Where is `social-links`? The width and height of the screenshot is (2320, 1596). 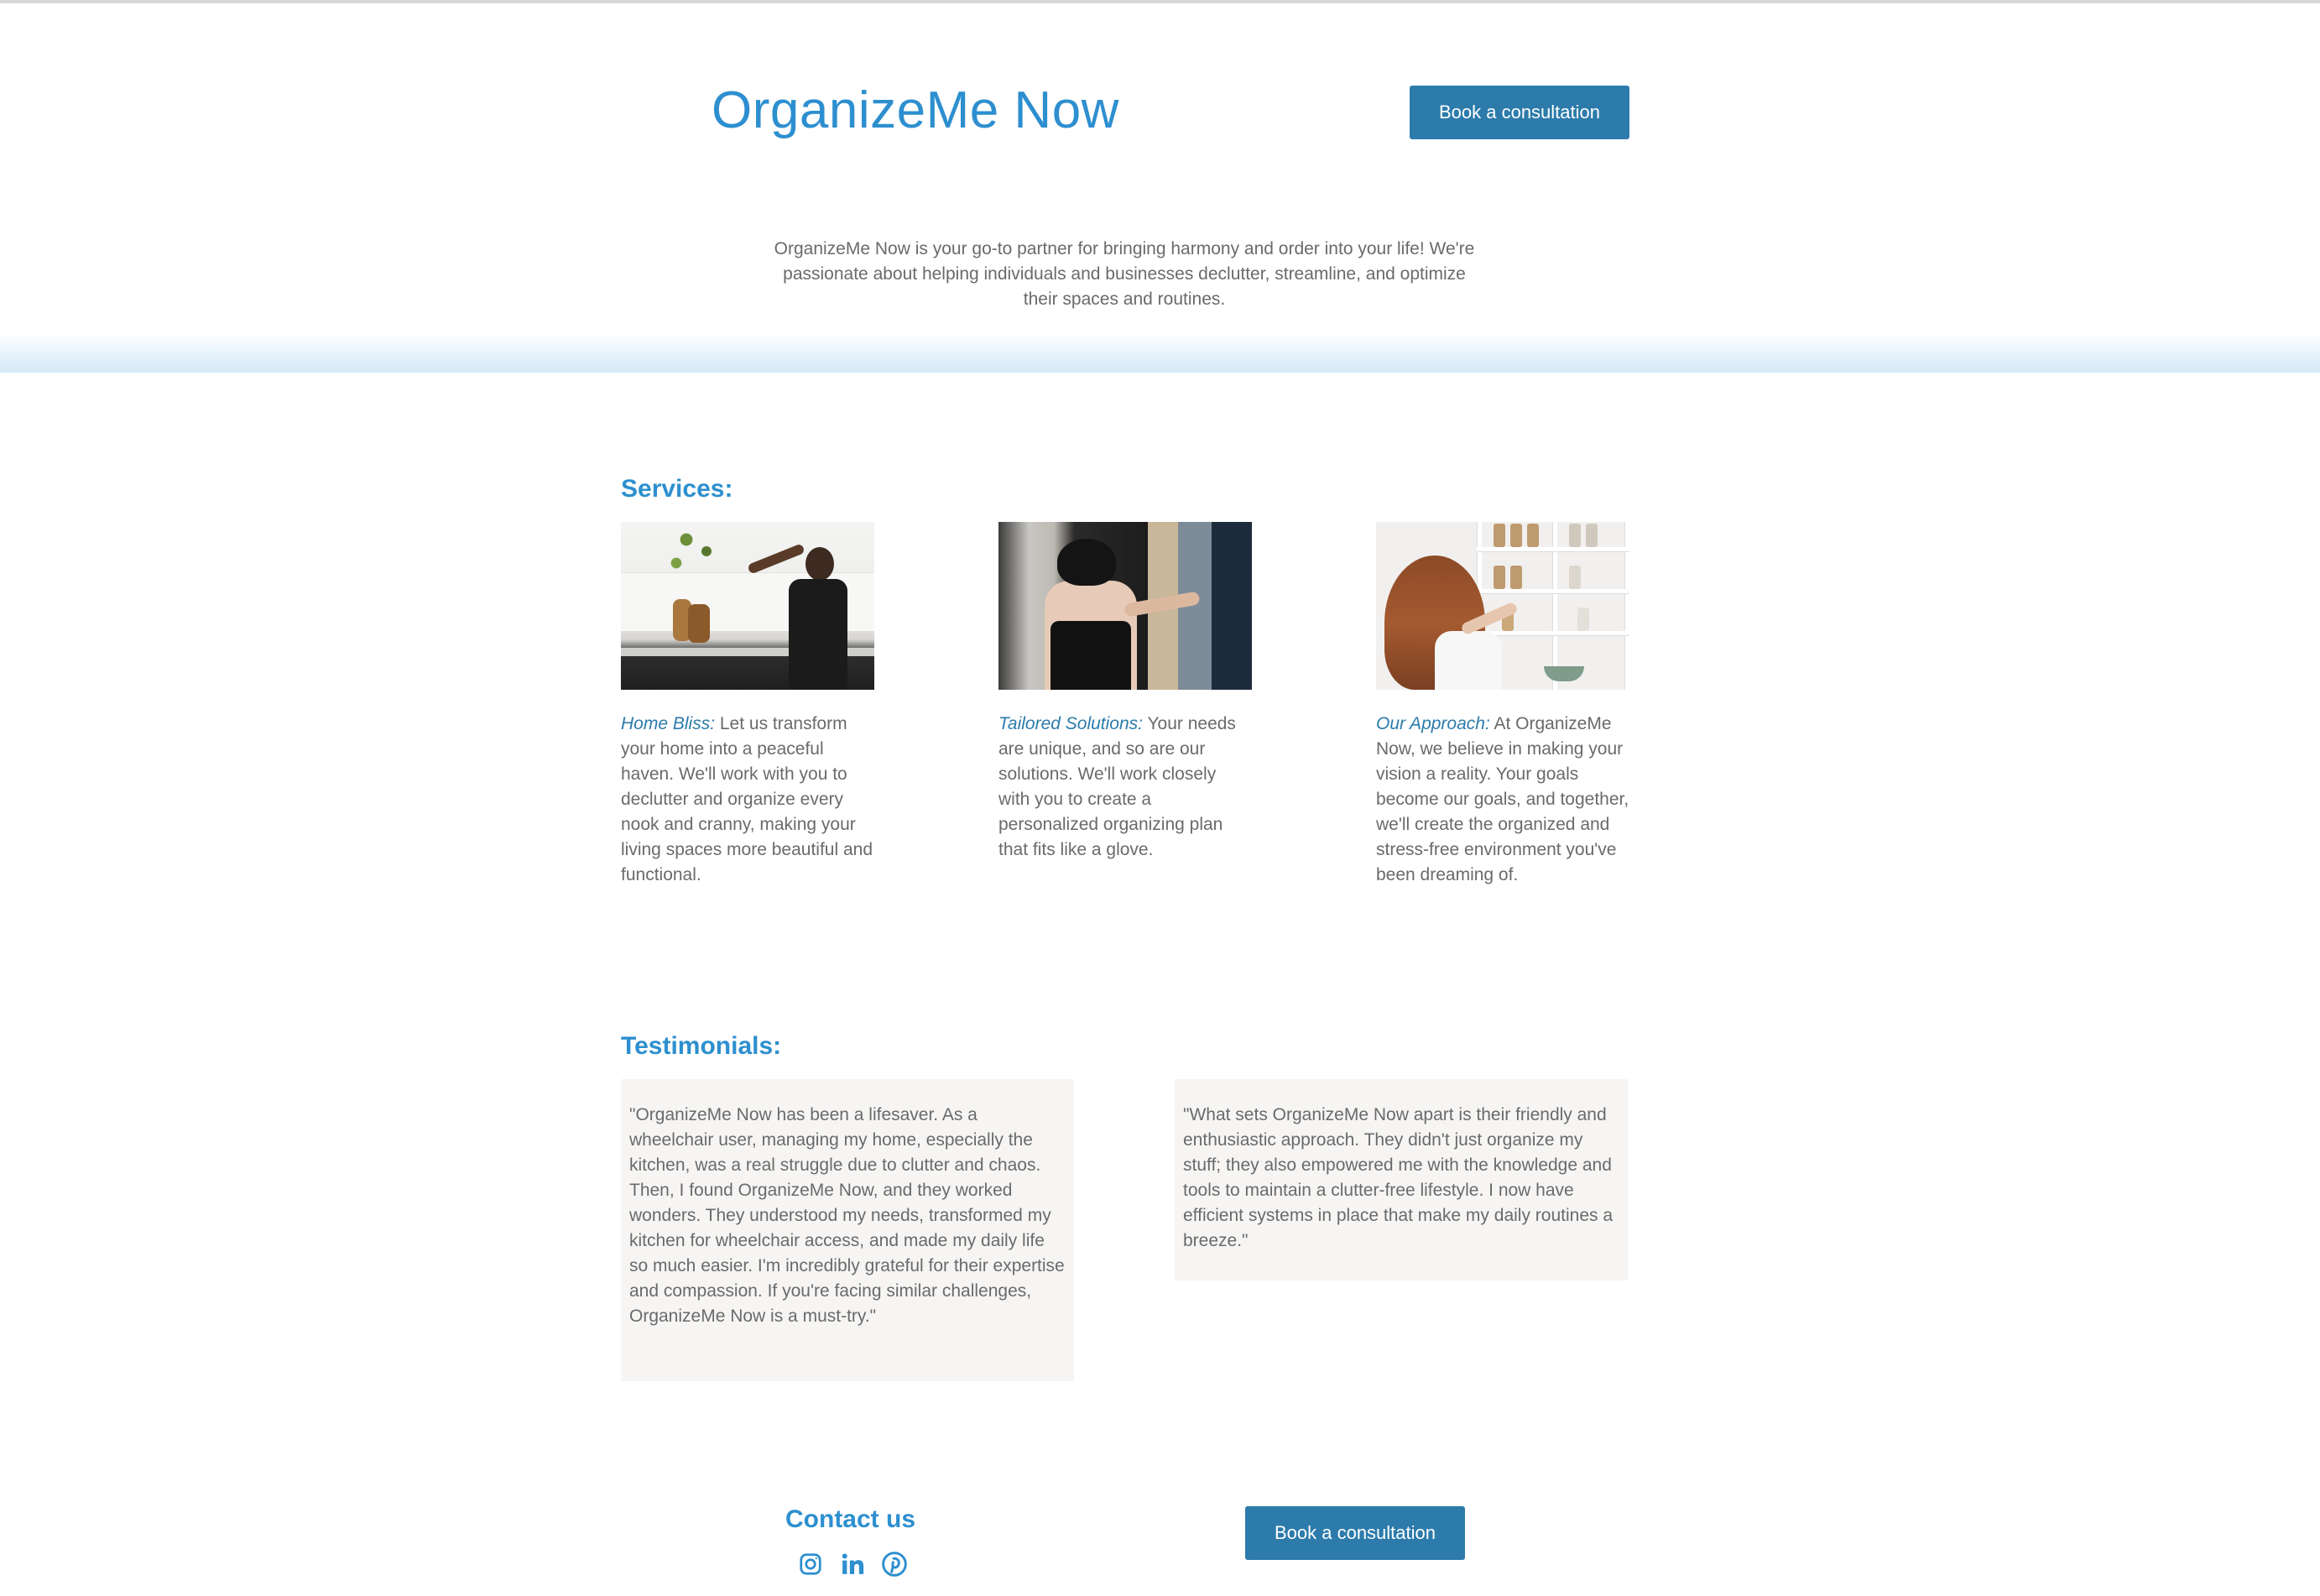 social-links is located at coordinates (852, 1564).